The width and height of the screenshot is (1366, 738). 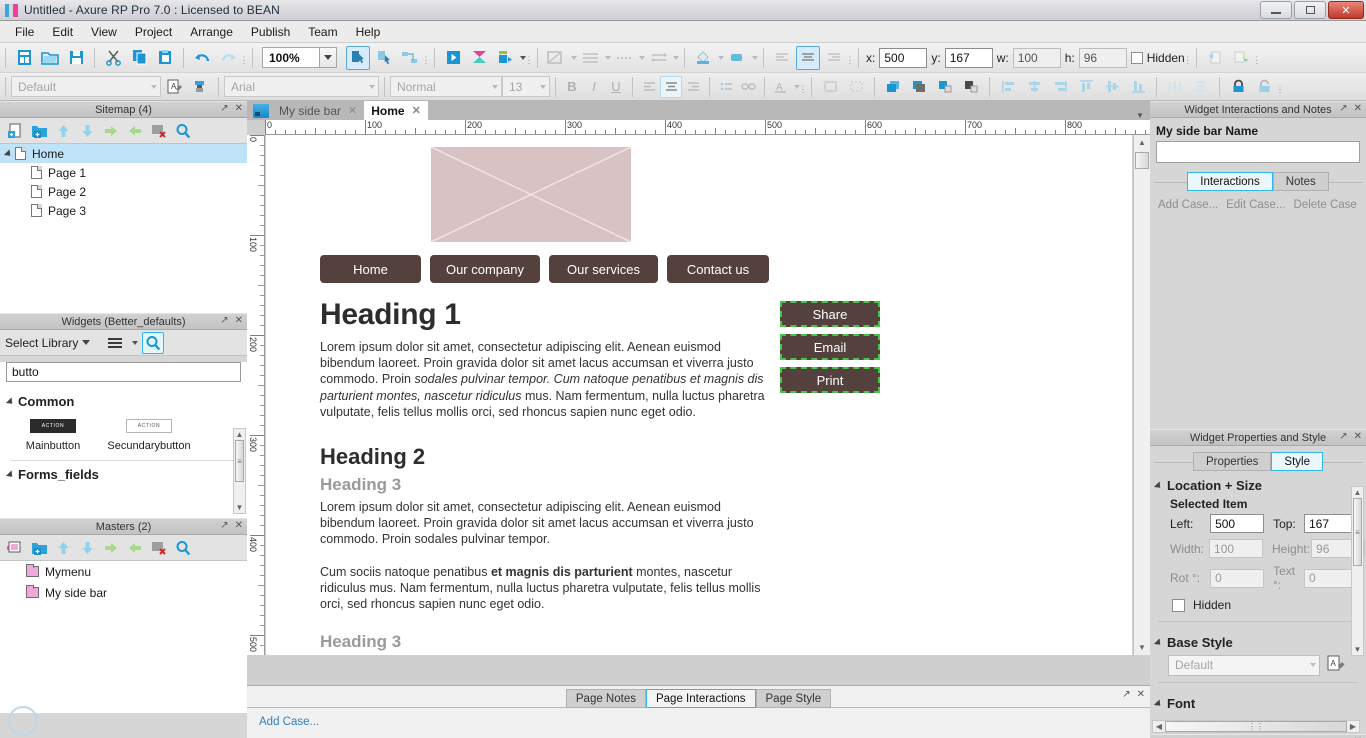 I want to click on widget-style-select: Default, so click(x=86, y=86).